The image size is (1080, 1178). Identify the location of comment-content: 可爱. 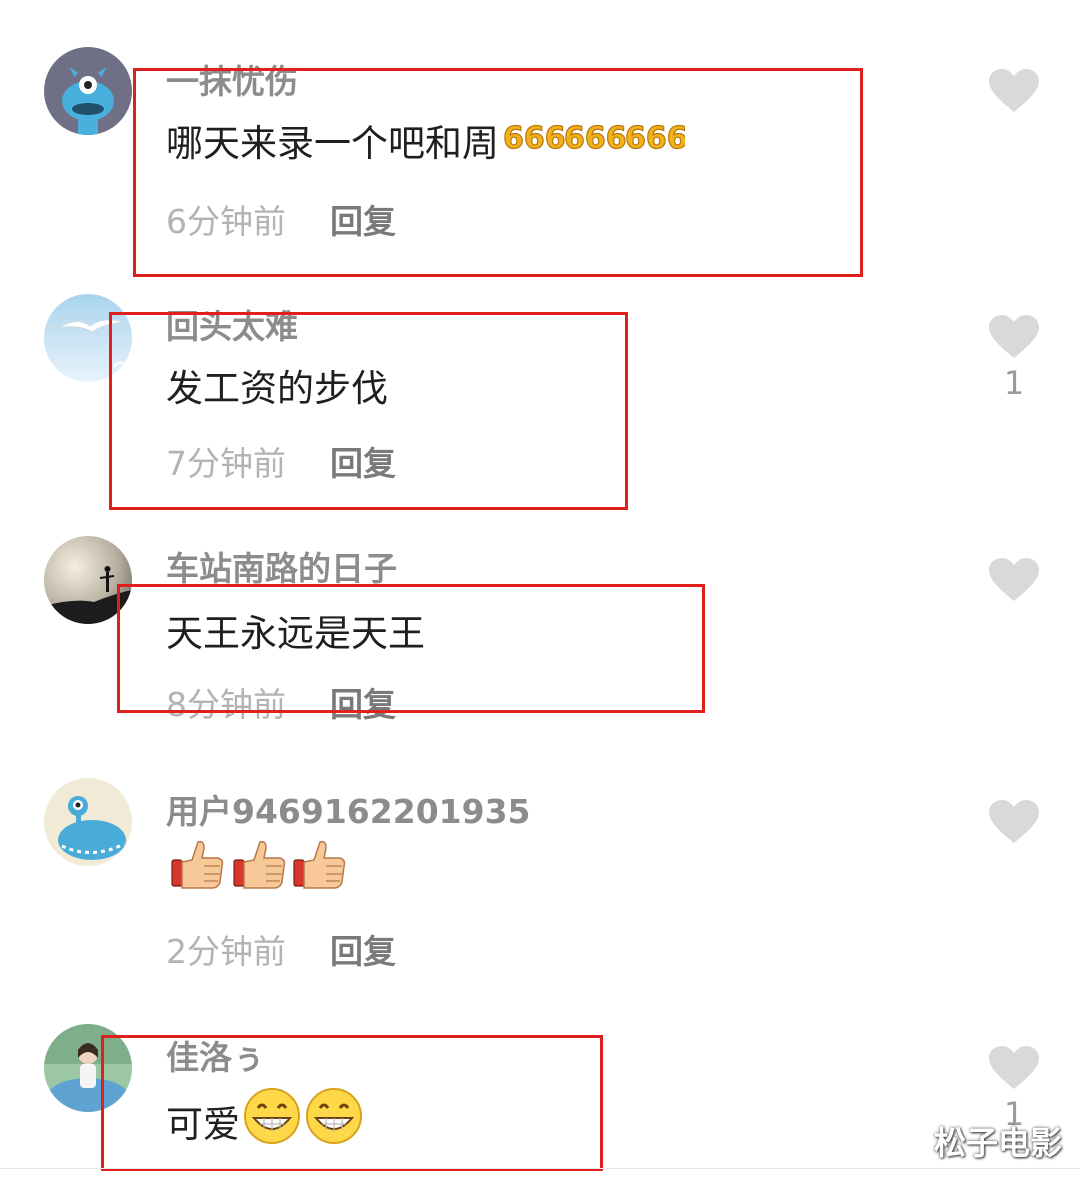
(266, 1120).